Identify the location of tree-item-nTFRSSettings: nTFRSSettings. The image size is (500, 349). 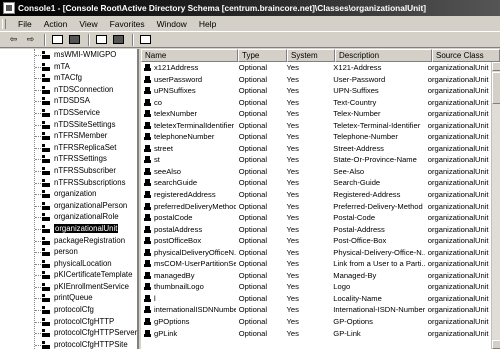
(68, 159).